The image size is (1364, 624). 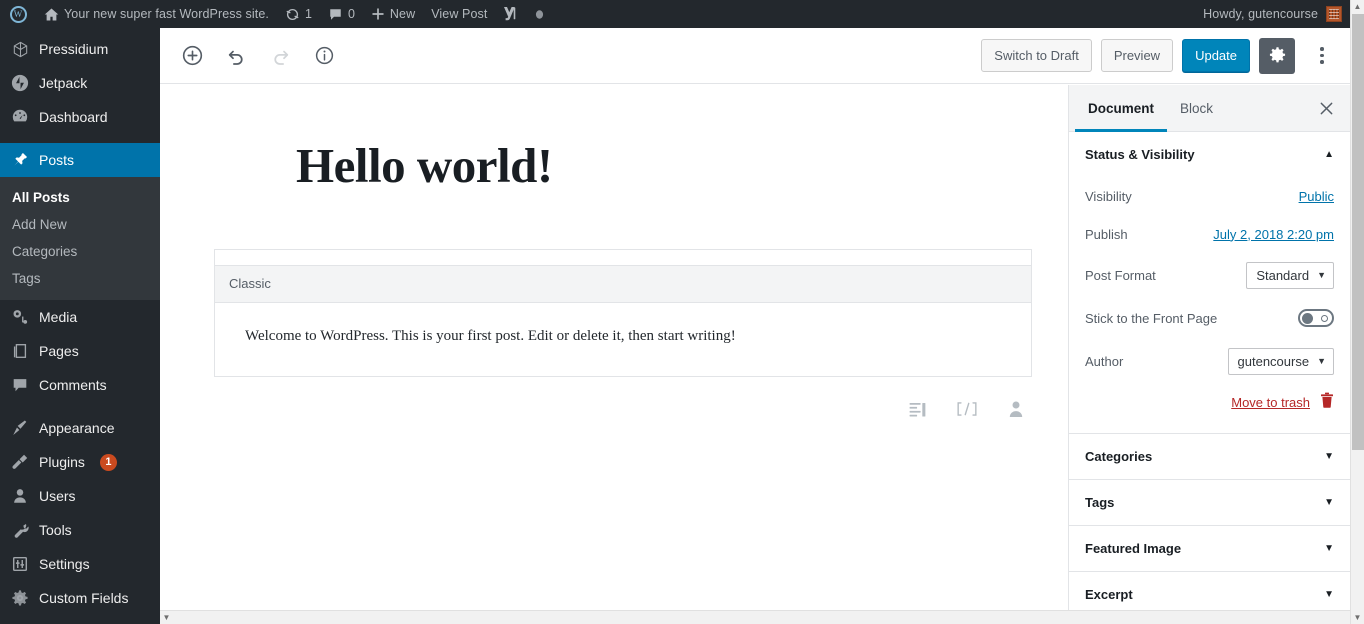 What do you see at coordinates (1137, 55) in the screenshot?
I see `preview-button: Preview` at bounding box center [1137, 55].